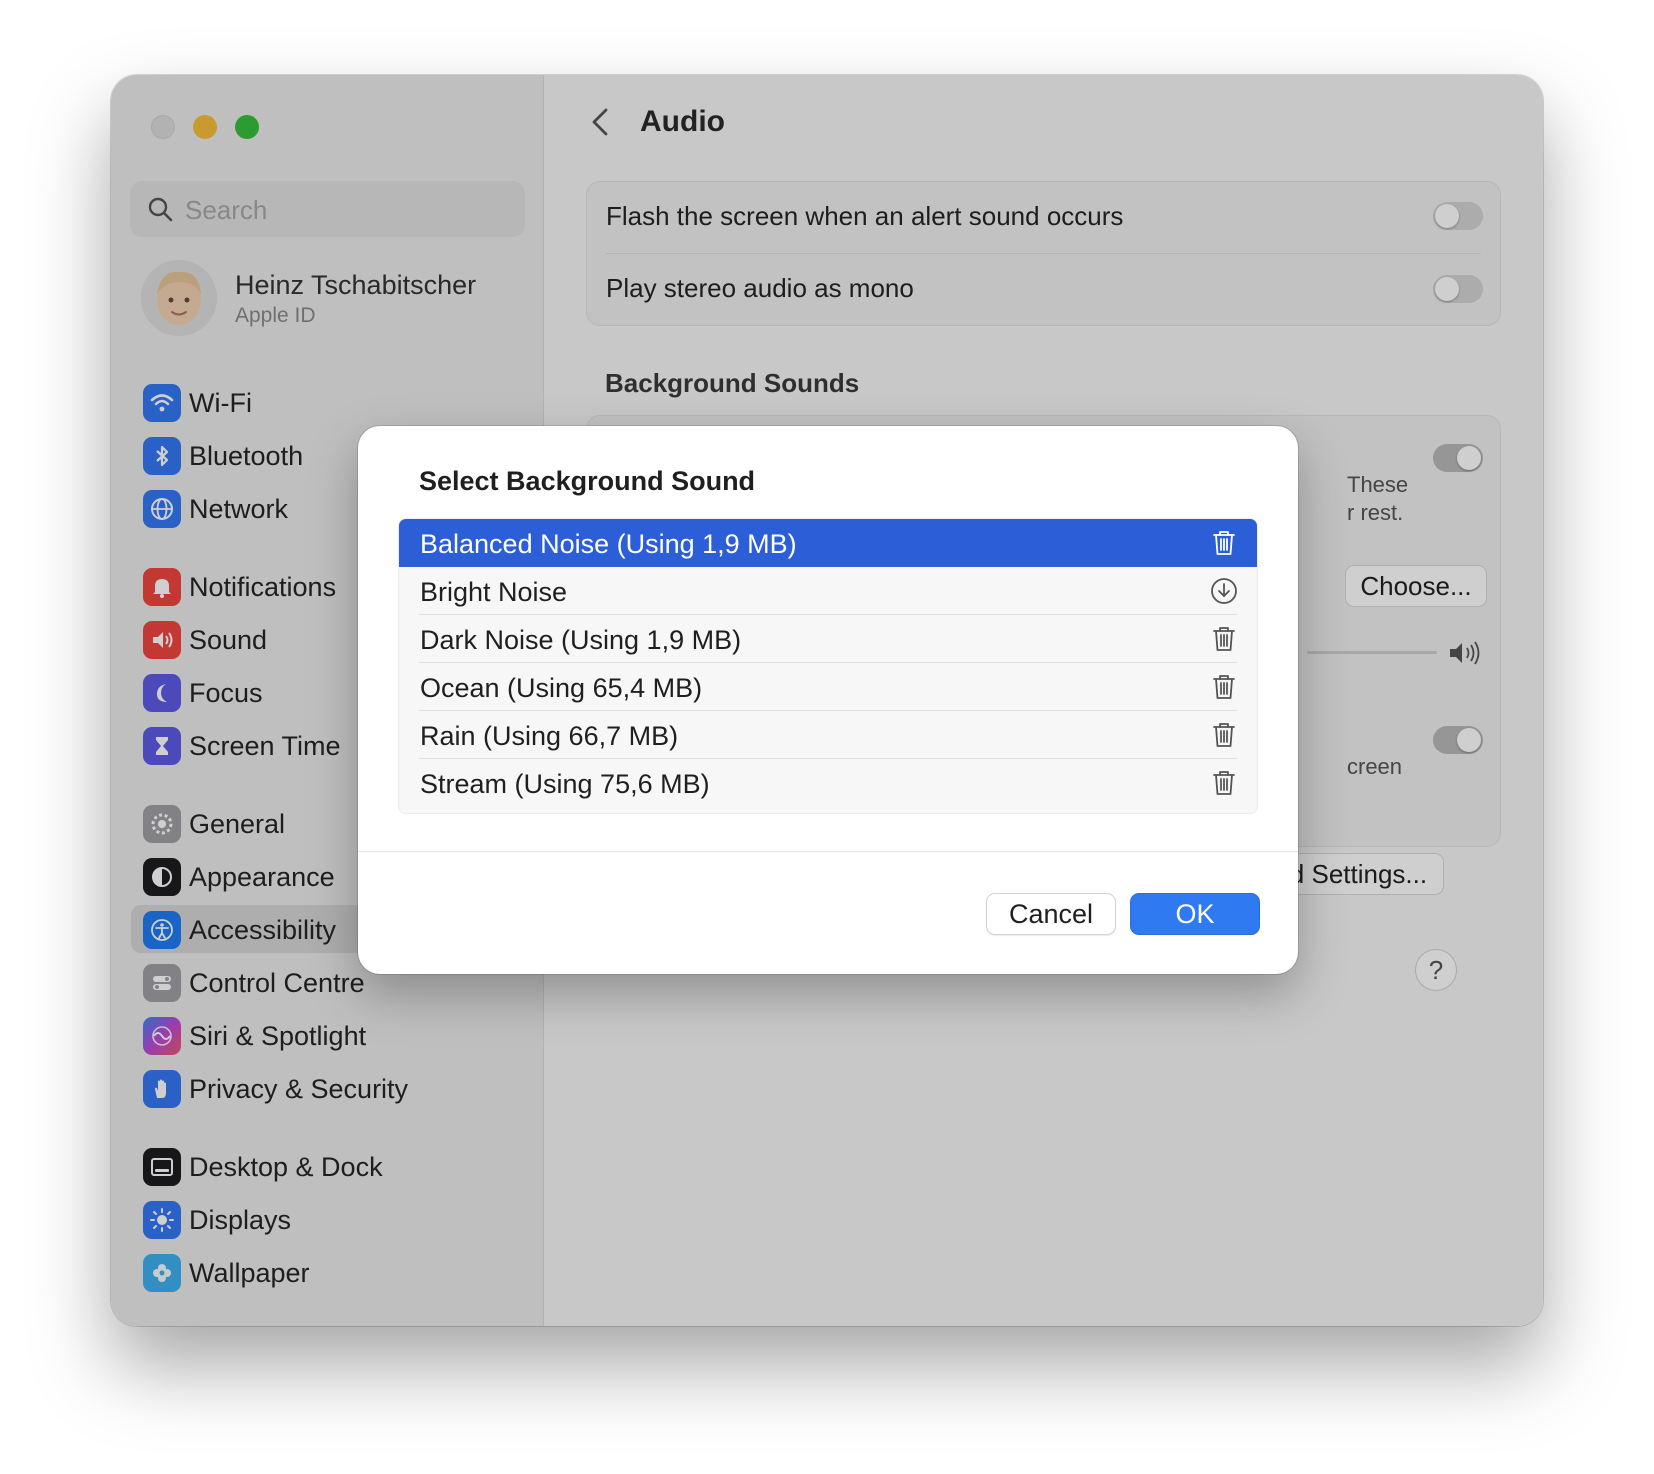 This screenshot has width=1654, height=1474. What do you see at coordinates (1195, 914) in the screenshot?
I see `ok-button: OK` at bounding box center [1195, 914].